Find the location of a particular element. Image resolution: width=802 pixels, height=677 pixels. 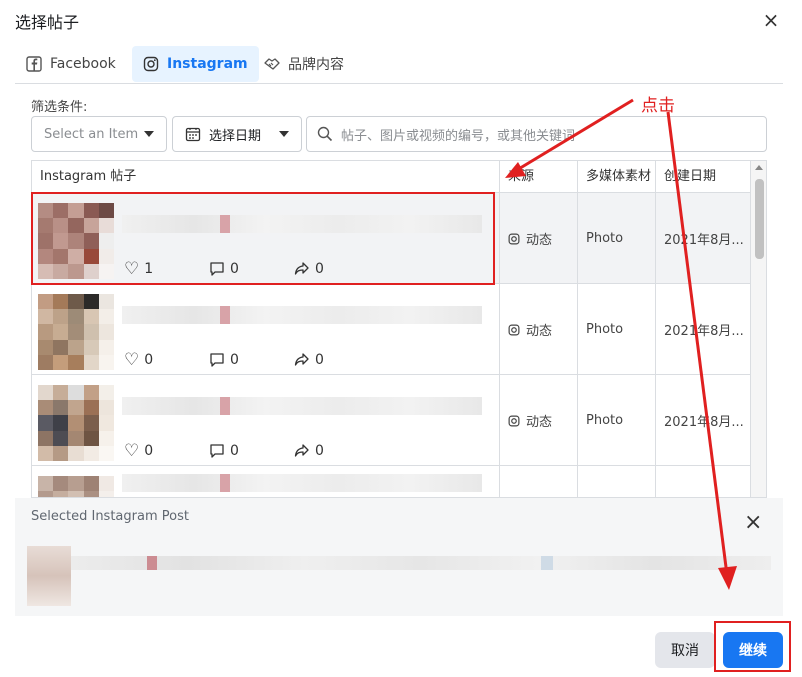

item-select: Select an Item is located at coordinates (99, 134).